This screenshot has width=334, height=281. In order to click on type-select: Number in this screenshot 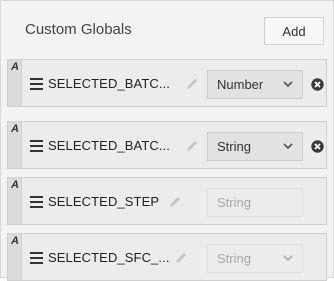, I will do `click(255, 84)`.